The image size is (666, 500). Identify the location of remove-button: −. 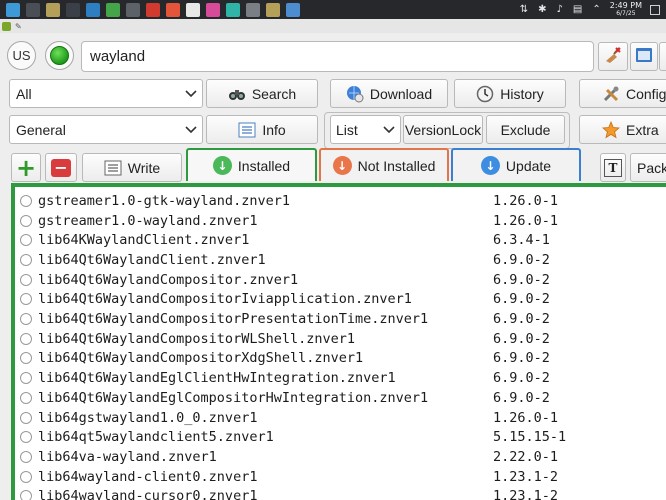
(61, 167).